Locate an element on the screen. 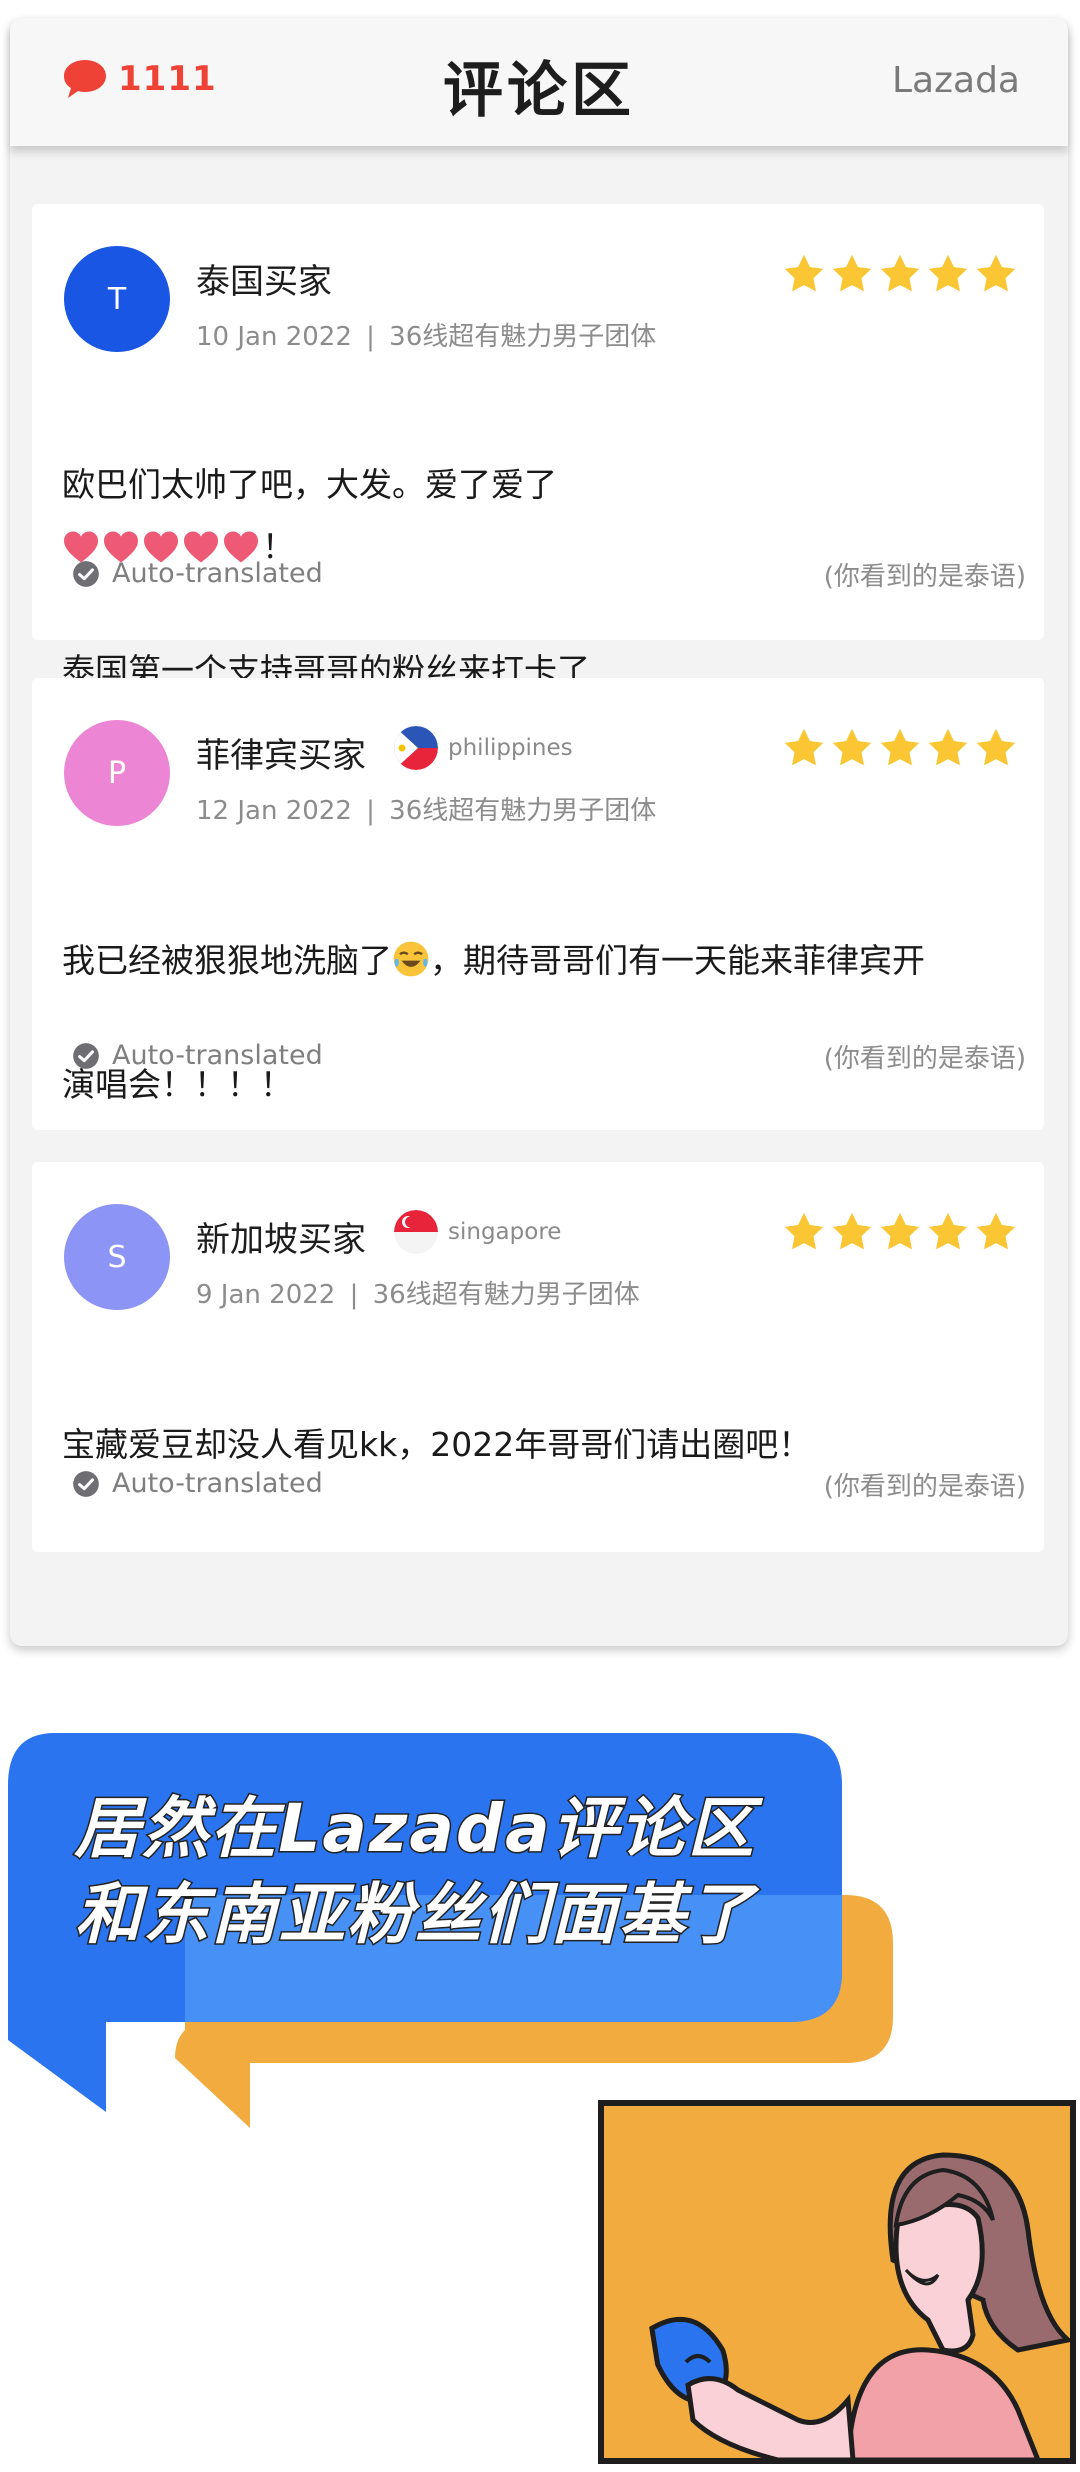 The width and height of the screenshot is (1080, 2472). promo-line2: 和东南亚粉丝们面基了 is located at coordinates (414, 1915).